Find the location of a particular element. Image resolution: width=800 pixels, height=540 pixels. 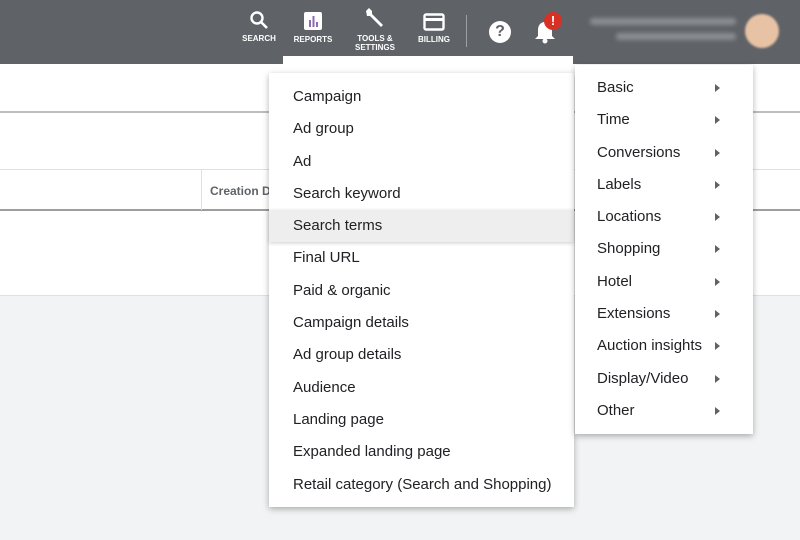

submenu-item-label: Basic is located at coordinates (615, 87).